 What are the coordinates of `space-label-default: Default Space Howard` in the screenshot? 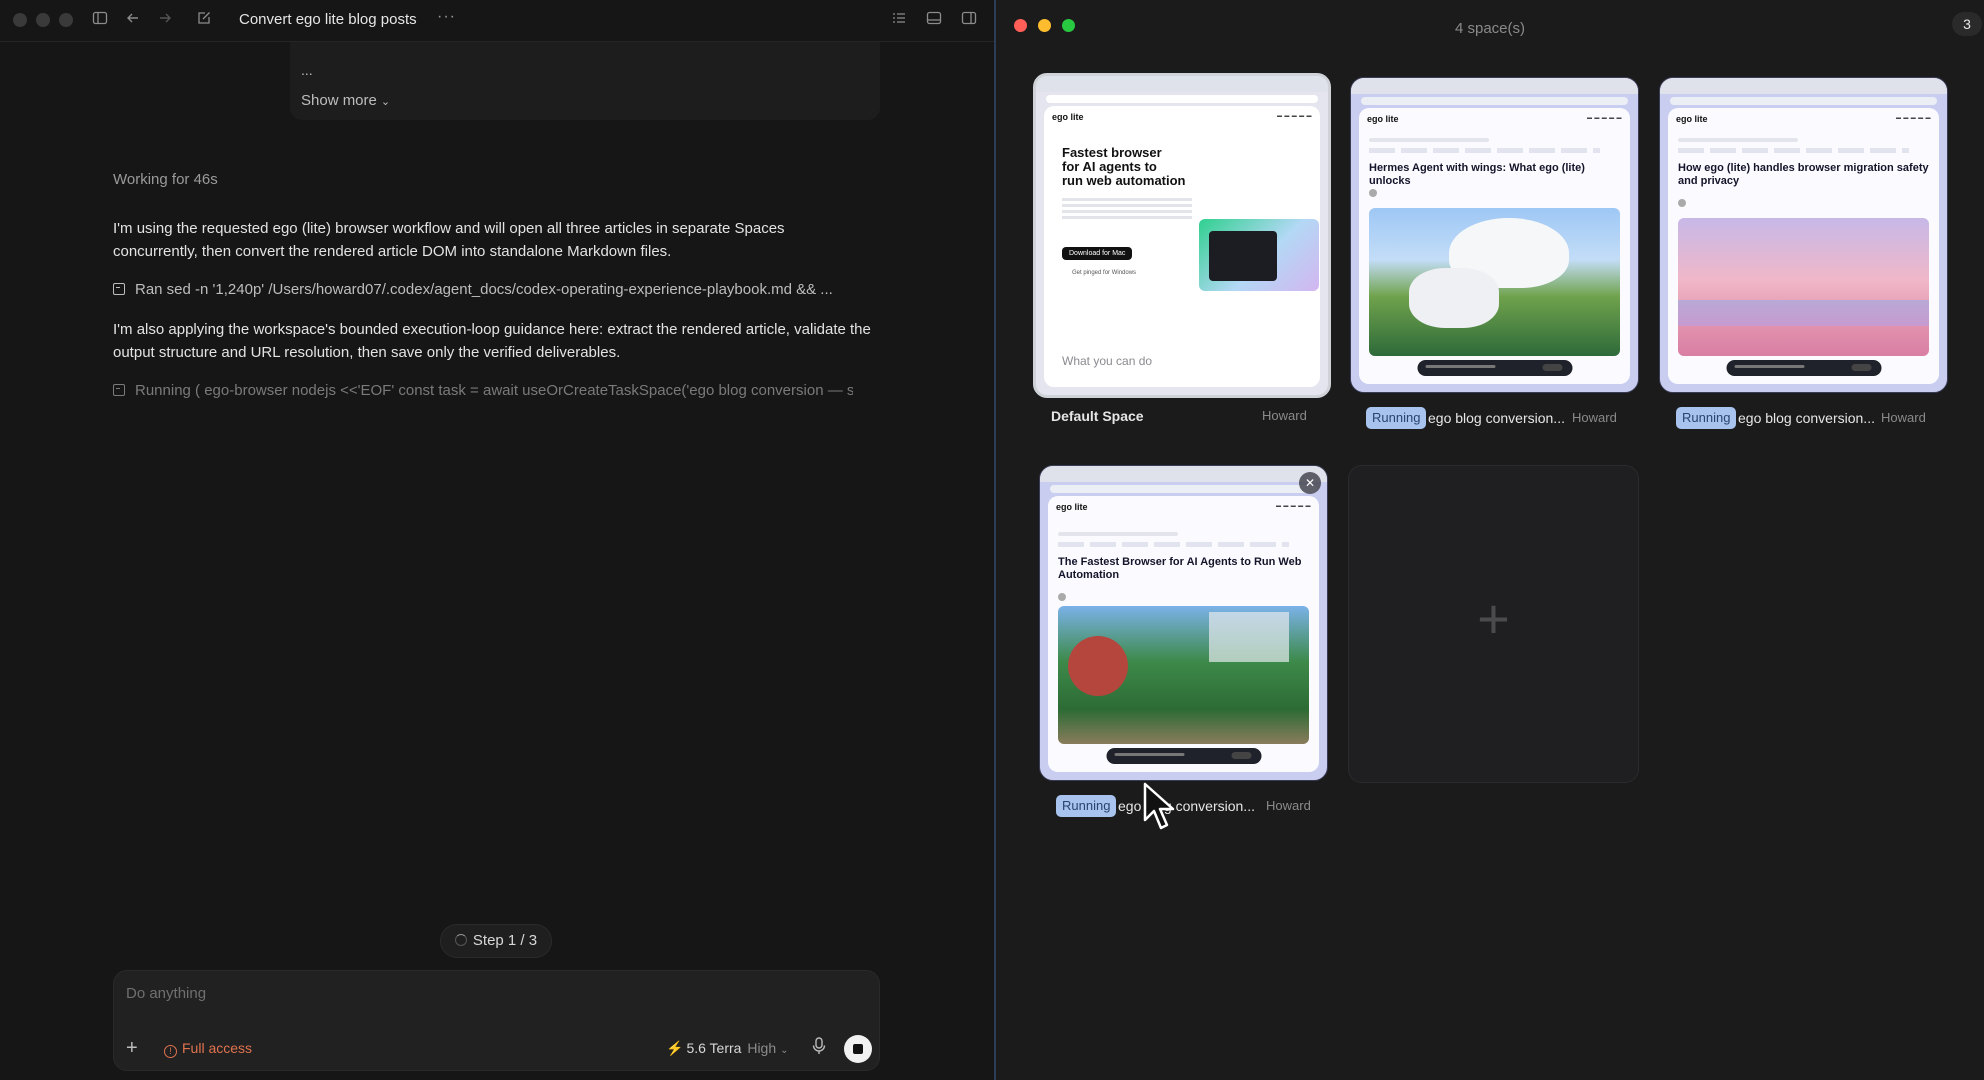 It's located at (1186, 417).